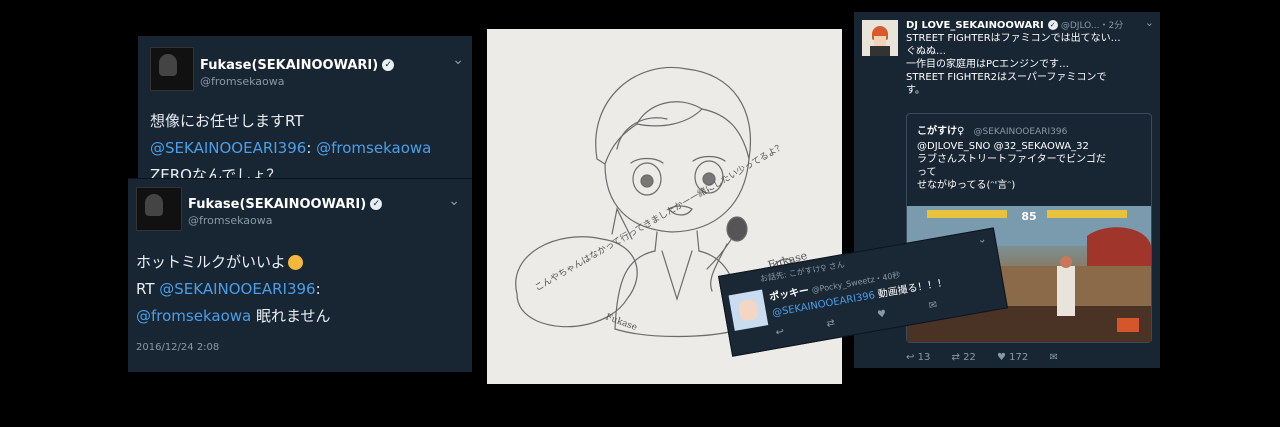 The height and width of the screenshot is (427, 1280). I want to click on avatar-face, so click(880, 41).